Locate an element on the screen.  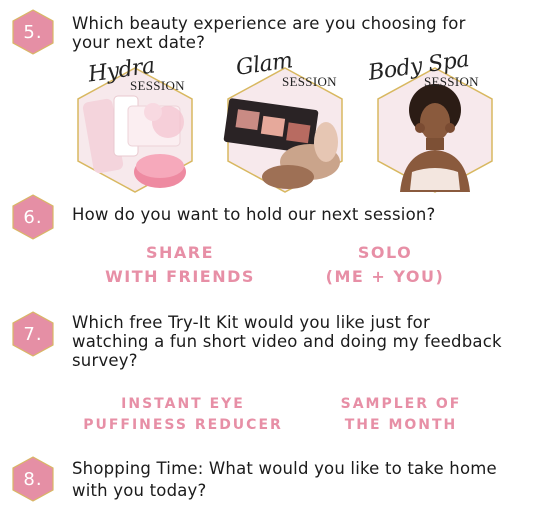
question-6-badge: 6. is located at coordinates (33, 217).